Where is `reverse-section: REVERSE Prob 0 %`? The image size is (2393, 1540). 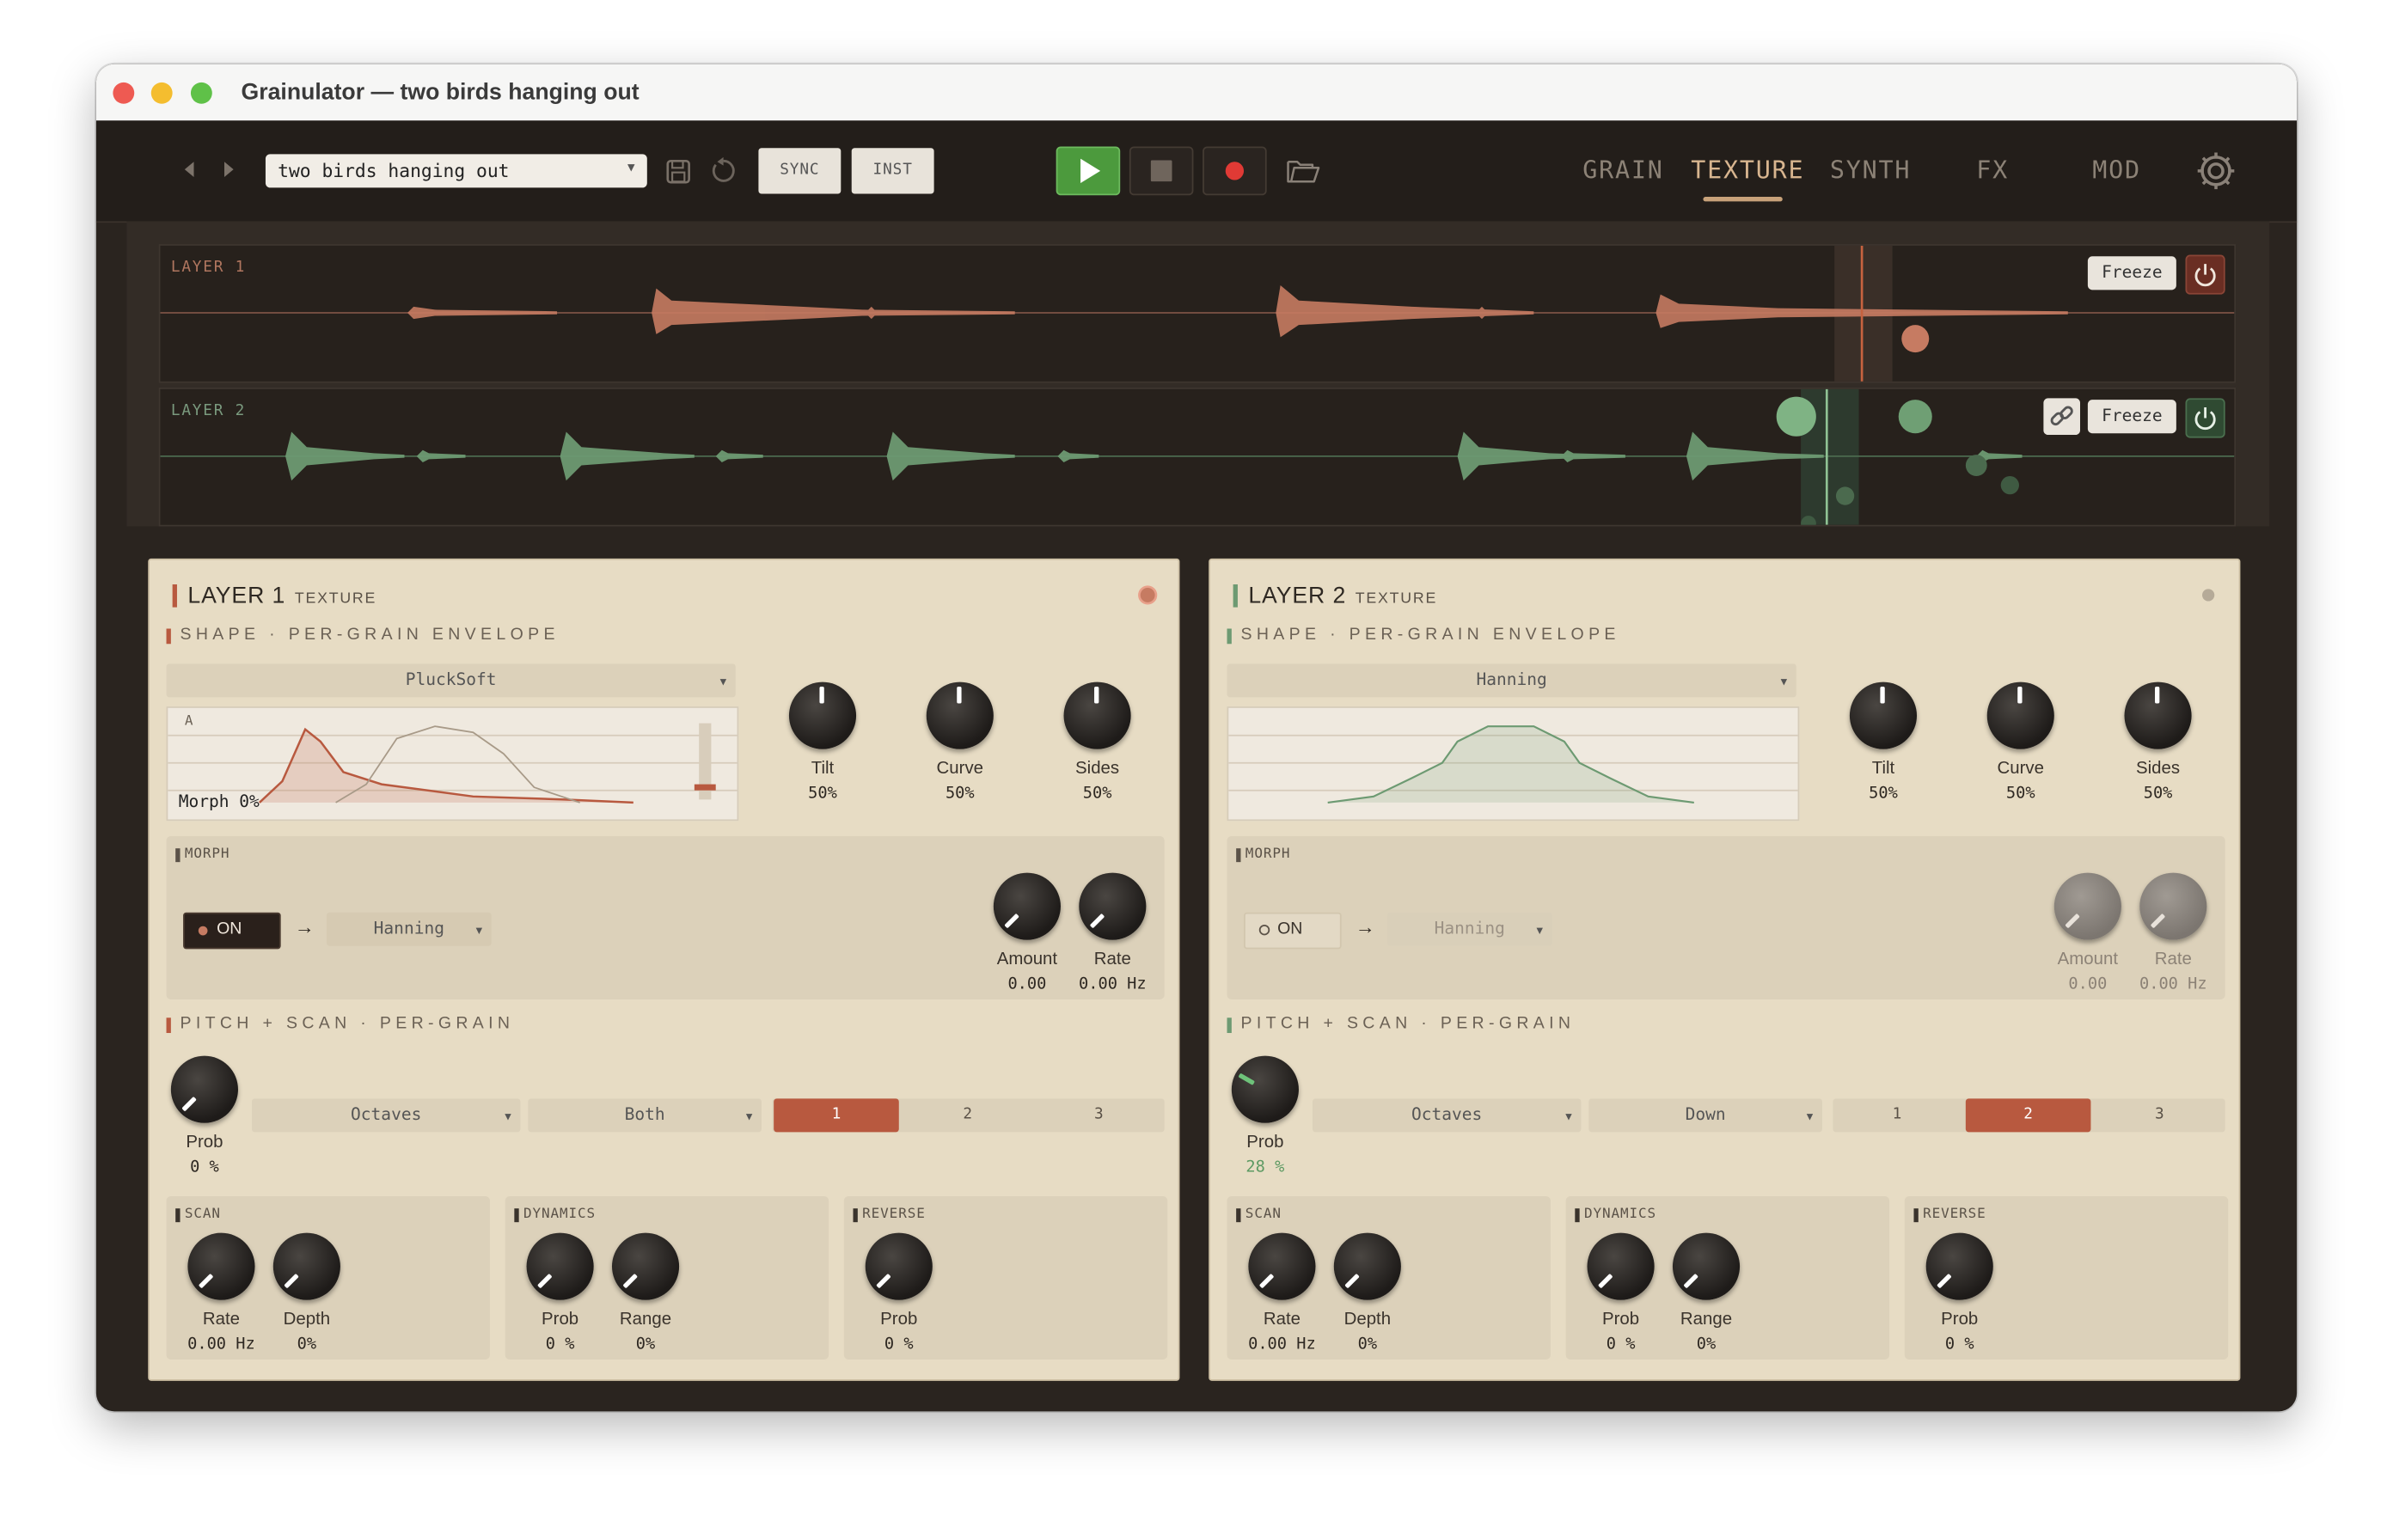
reverse-section: REVERSE Prob 0 % is located at coordinates (2066, 1277).